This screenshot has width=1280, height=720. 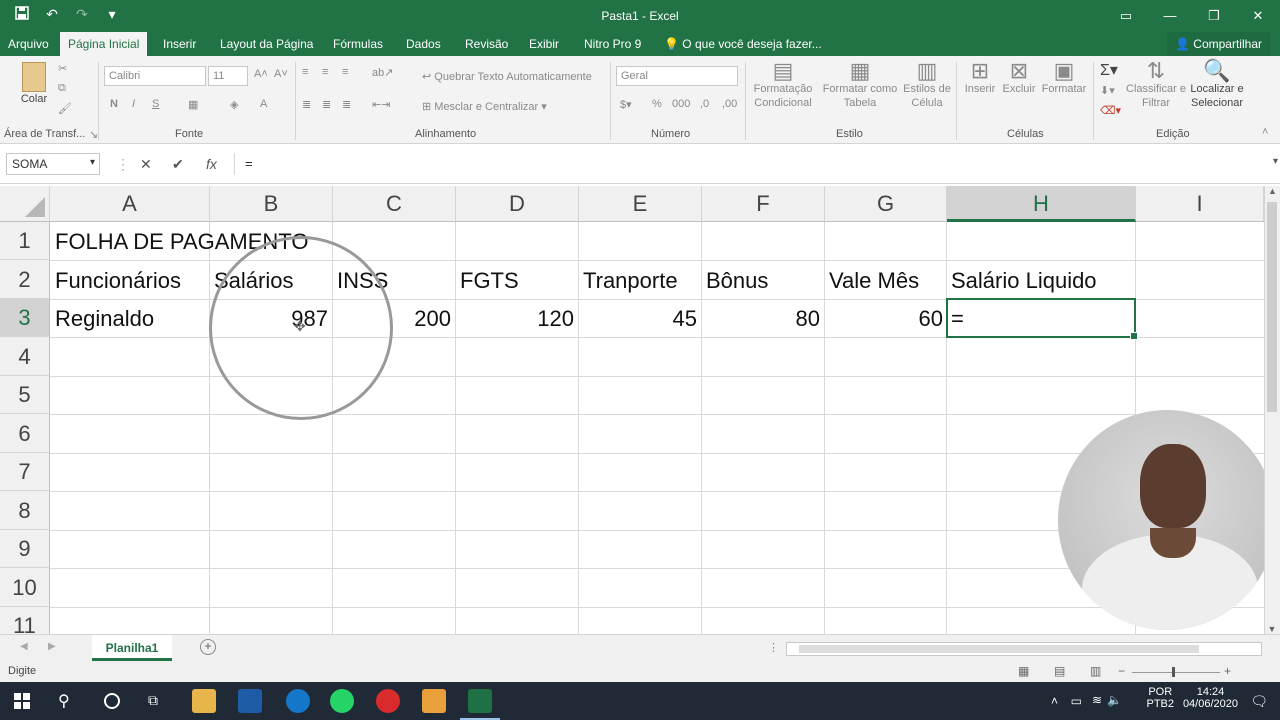 I want to click on enter-icon: ✔, so click(x=178, y=164).